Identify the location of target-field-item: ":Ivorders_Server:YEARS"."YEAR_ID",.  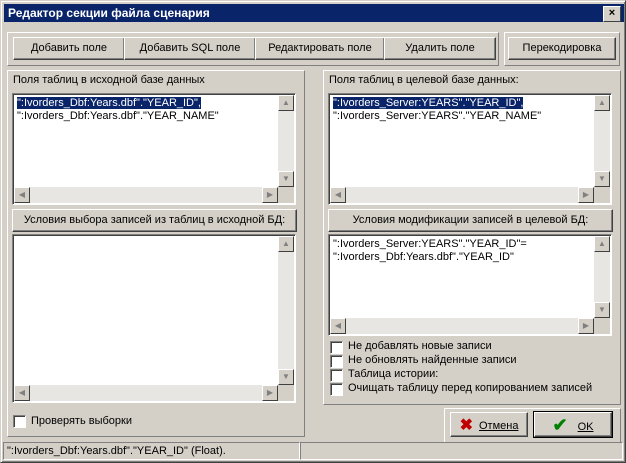
(428, 103).